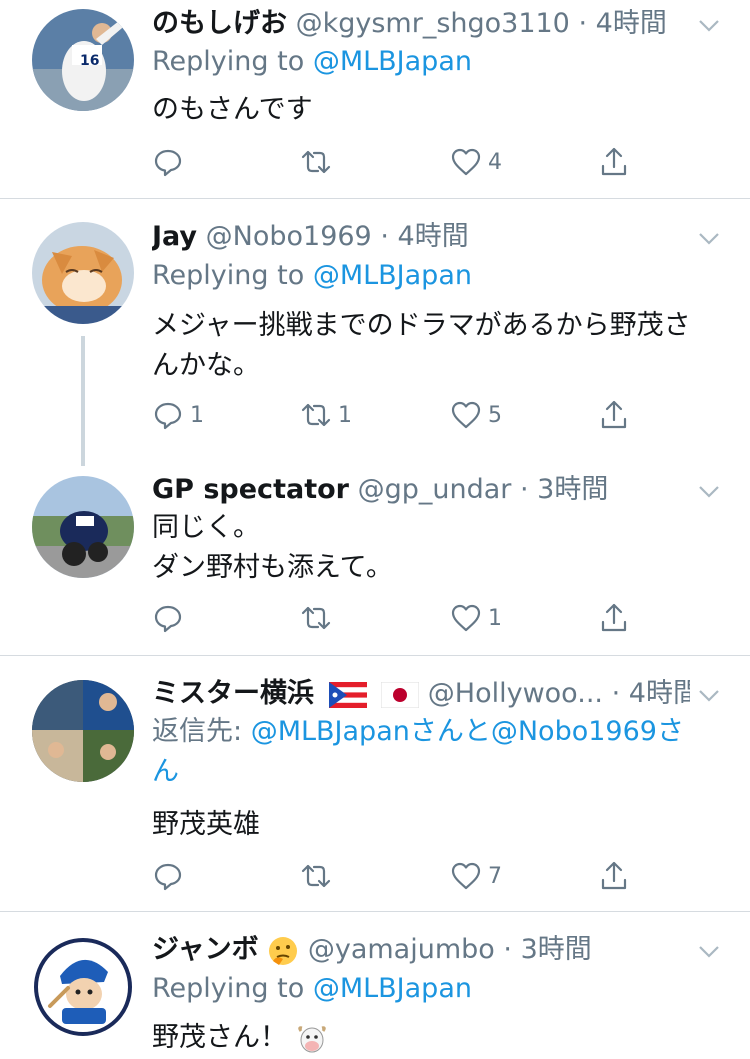 Image resolution: width=750 pixels, height=1059 pixels. Describe the element at coordinates (205, 949) in the screenshot. I see `display-name: ジャンボ` at that location.